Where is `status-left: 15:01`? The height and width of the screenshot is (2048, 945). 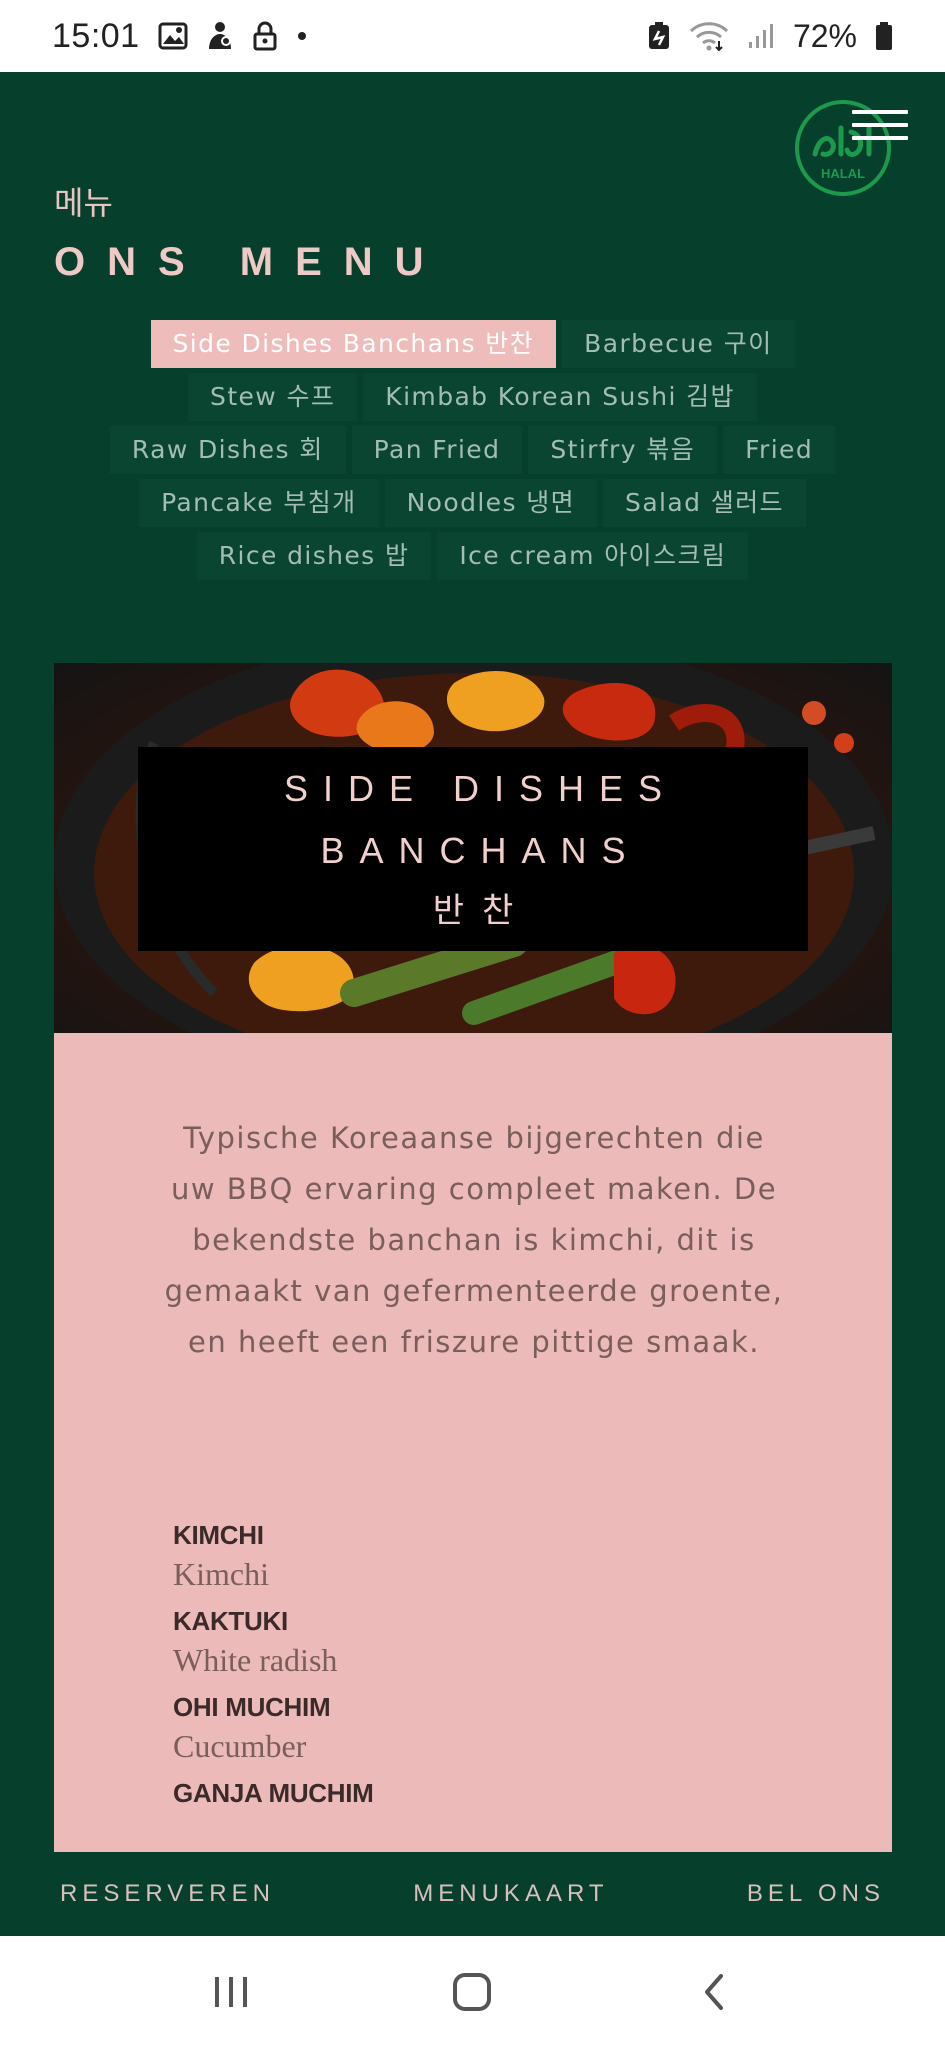 status-left: 15:01 is located at coordinates (180, 36).